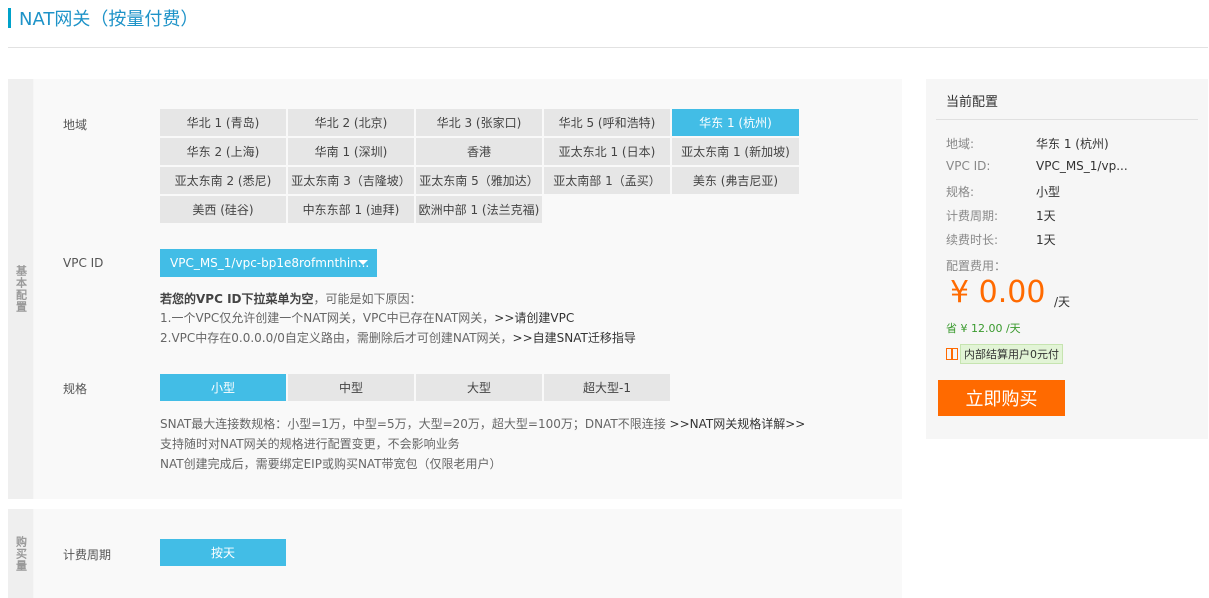 This screenshot has height=598, width=1209. Describe the element at coordinates (223, 209) in the screenshot. I see `region-option: 美西 (硅谷)` at that location.